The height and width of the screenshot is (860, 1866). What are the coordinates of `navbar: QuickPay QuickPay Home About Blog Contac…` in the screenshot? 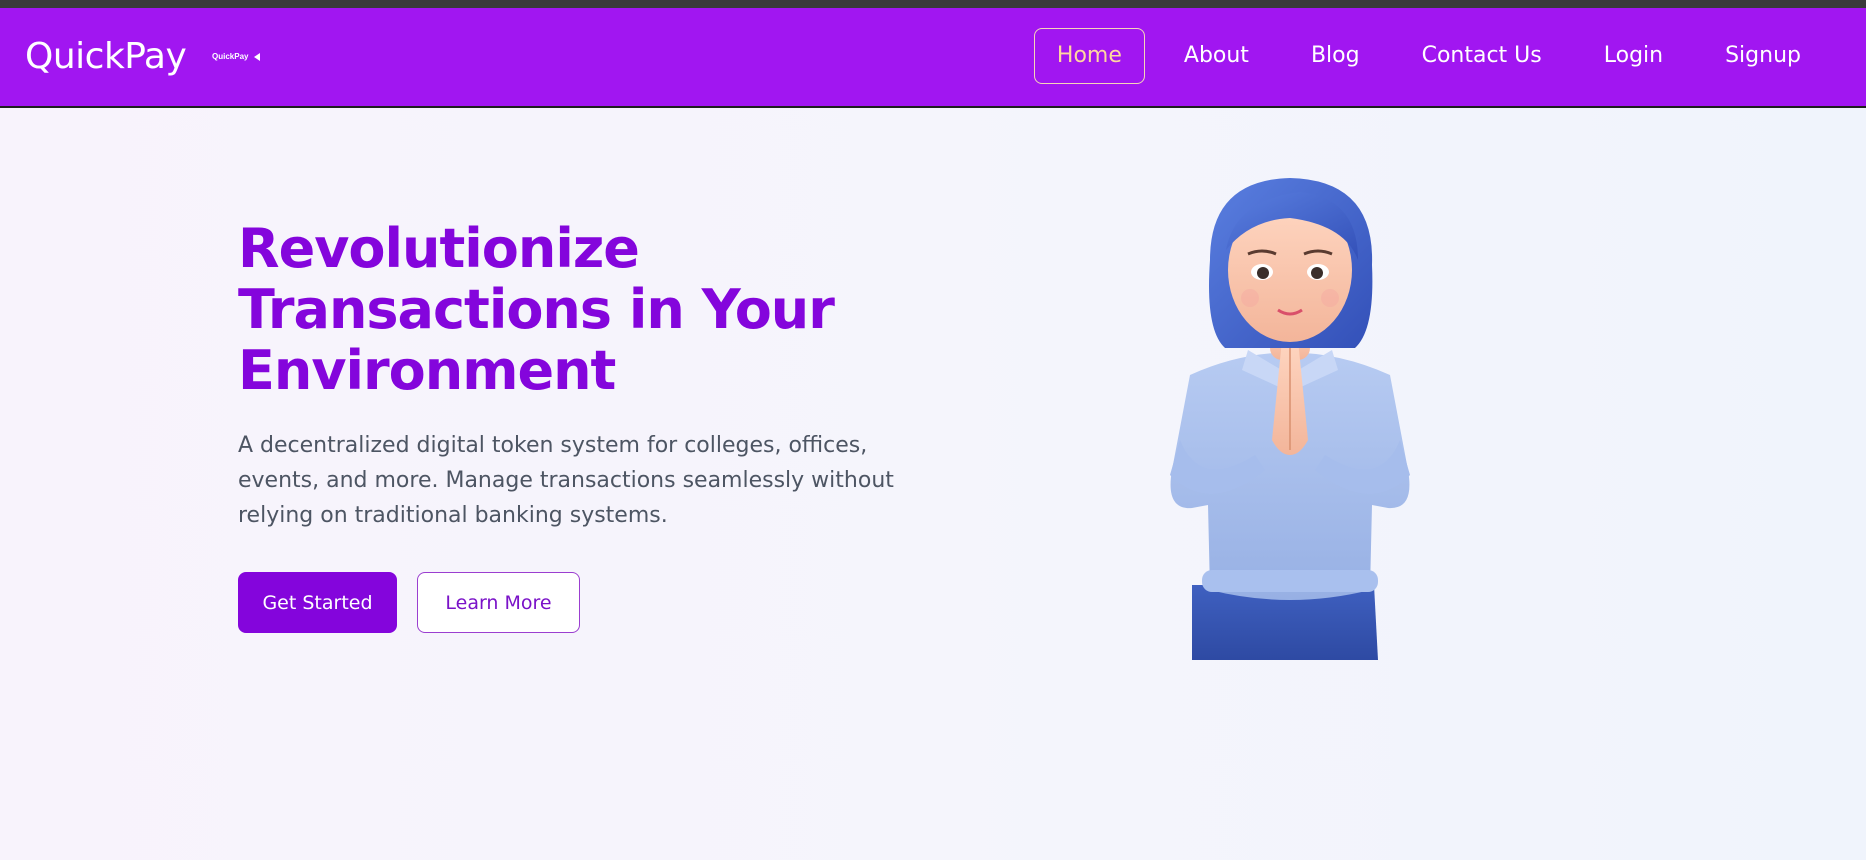 It's located at (933, 58).